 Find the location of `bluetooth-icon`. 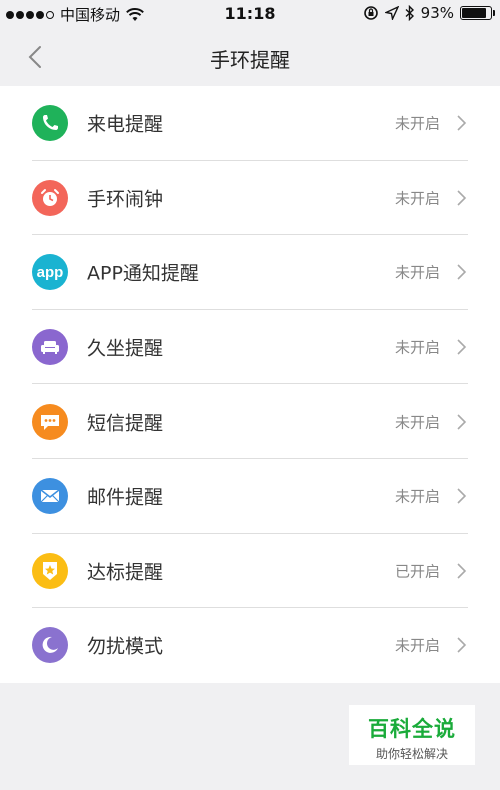

bluetooth-icon is located at coordinates (409, 13).